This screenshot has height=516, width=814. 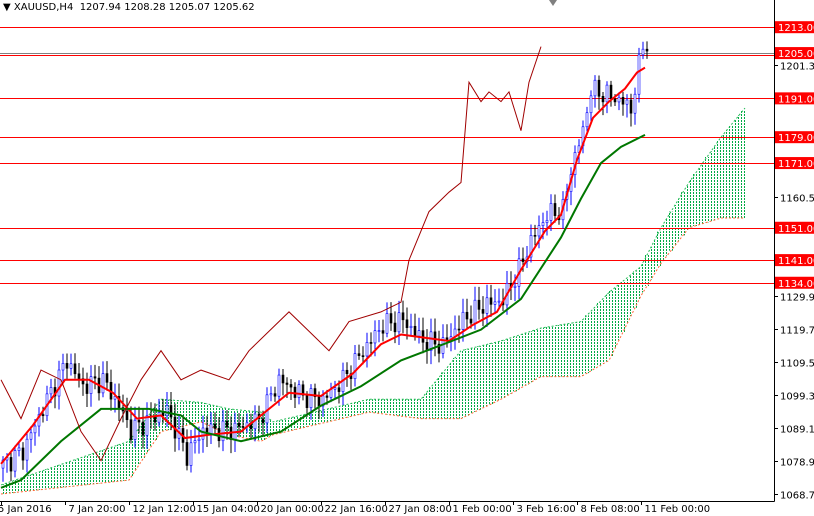 What do you see at coordinates (43, 7) in the screenshot?
I see `symbol-label: XAUUSD,H4` at bounding box center [43, 7].